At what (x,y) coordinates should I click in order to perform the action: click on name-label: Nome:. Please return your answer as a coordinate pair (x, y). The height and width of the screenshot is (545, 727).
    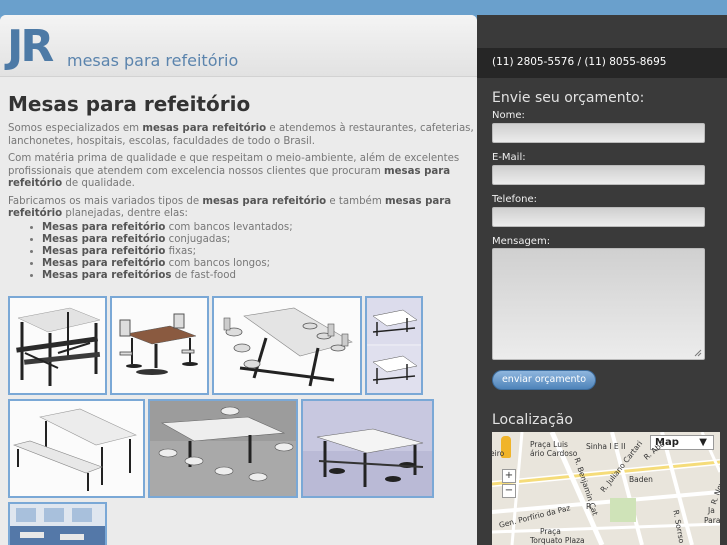
    Looking at the image, I should click on (508, 115).